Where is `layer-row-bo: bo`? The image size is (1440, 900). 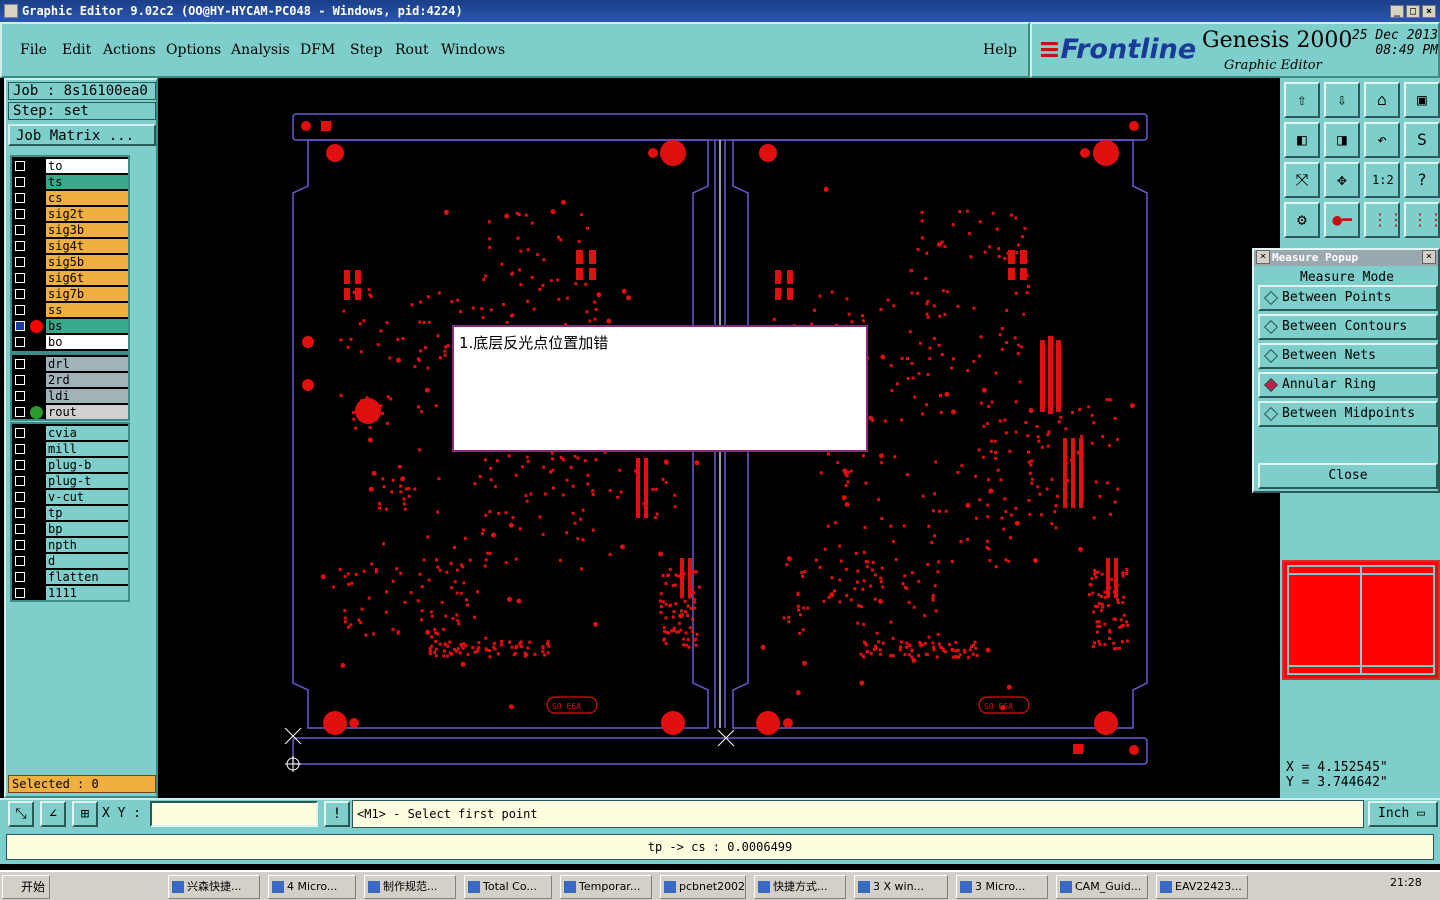 layer-row-bo: bo is located at coordinates (70, 342).